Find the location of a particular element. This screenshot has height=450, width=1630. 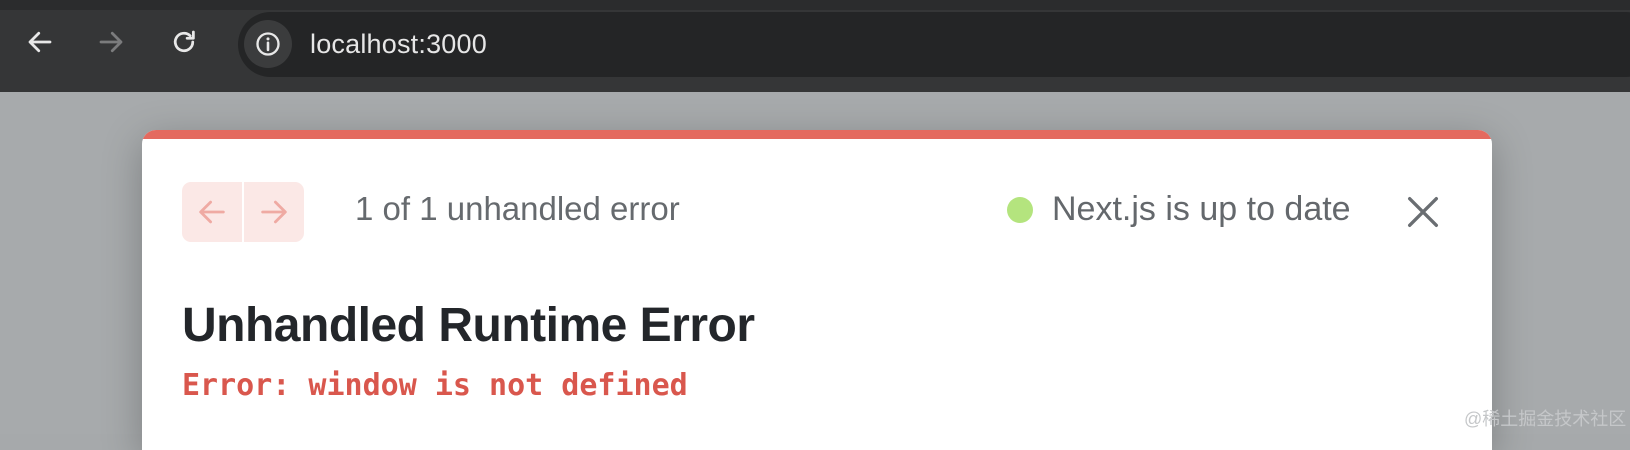

site-info-button is located at coordinates (268, 44).